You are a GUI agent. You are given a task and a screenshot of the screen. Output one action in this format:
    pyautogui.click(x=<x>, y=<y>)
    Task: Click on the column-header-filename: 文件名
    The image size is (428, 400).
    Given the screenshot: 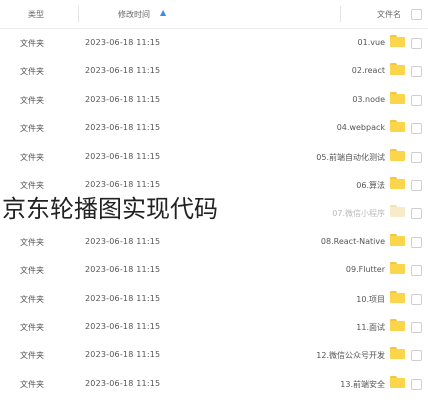 What is the action you would take?
    pyautogui.click(x=389, y=14)
    